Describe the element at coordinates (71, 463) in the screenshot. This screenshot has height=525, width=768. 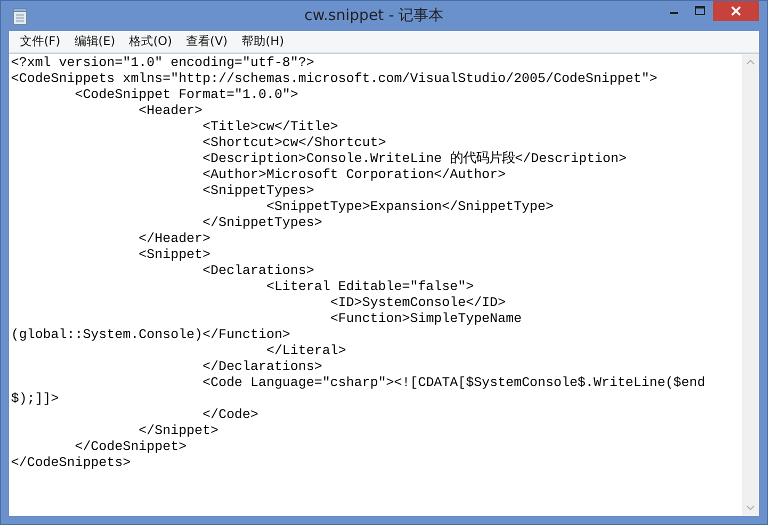
I see `code-line: </CodeSnippets>` at that location.